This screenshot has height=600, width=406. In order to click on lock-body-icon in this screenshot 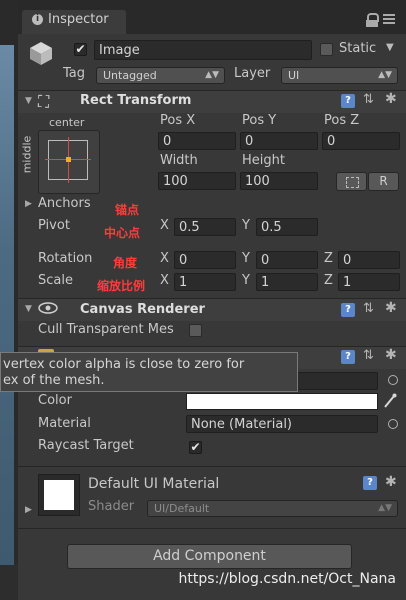, I will do `click(372, 23)`.